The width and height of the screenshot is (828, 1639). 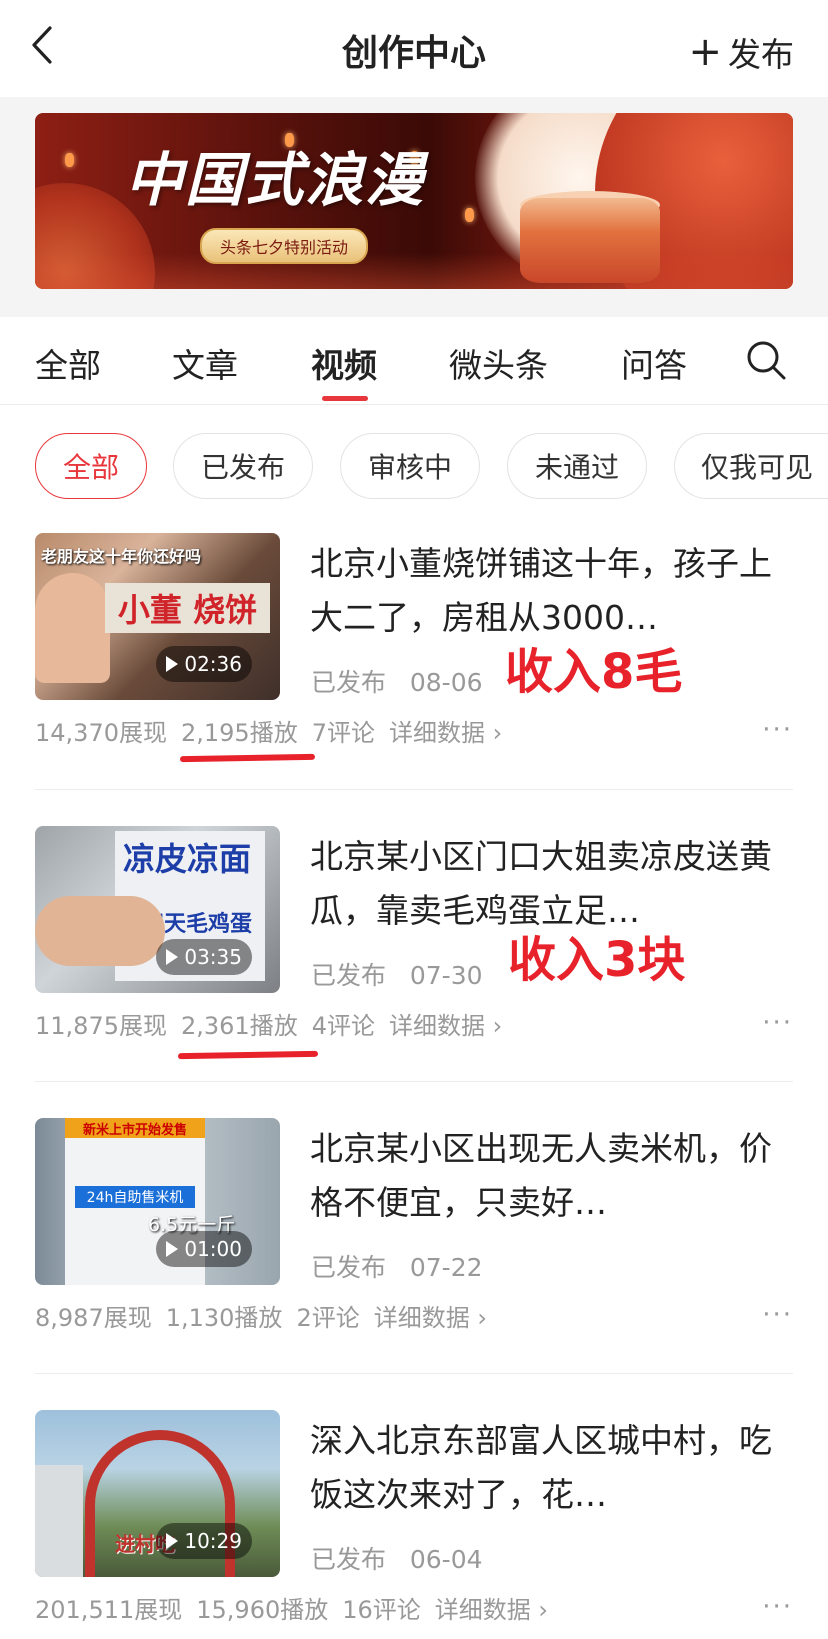 I want to click on duration-text: 03:35, so click(x=213, y=957).